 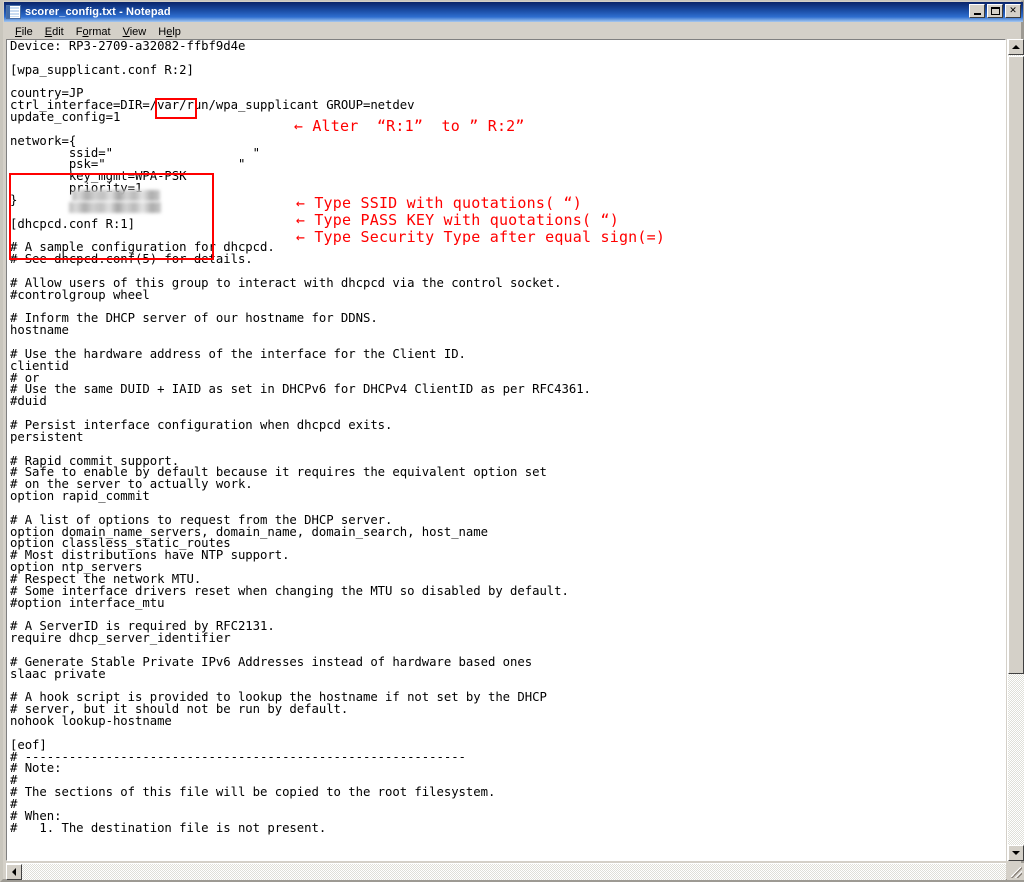 What do you see at coordinates (513, 12) in the screenshot?
I see `title-bar: scorer_config.txt - Notepad` at bounding box center [513, 12].